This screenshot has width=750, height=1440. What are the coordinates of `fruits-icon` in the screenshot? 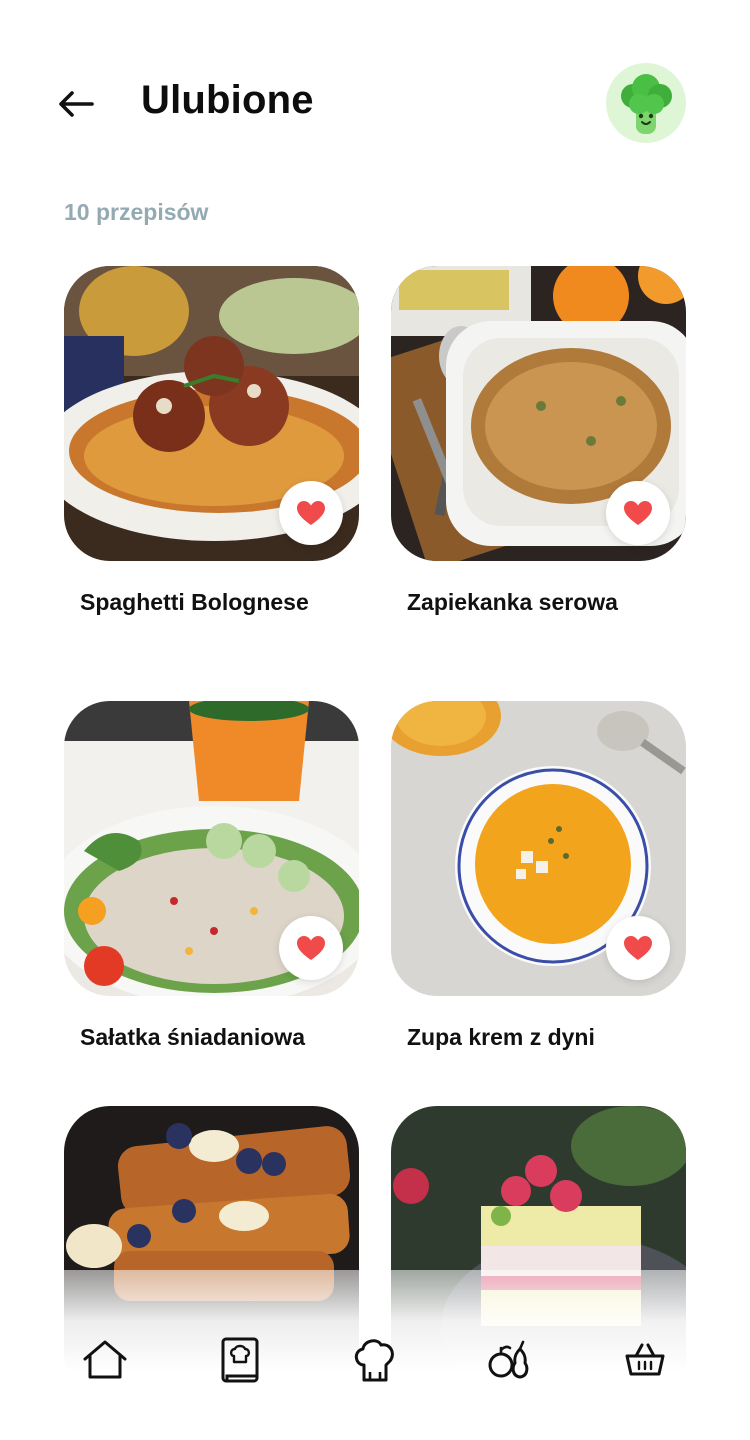 It's located at (508, 1359).